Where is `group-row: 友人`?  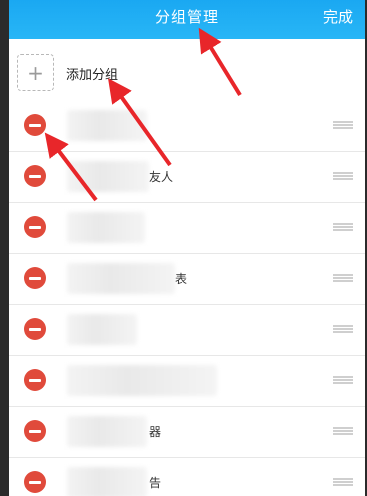
group-row: 友人 is located at coordinates (187, 177).